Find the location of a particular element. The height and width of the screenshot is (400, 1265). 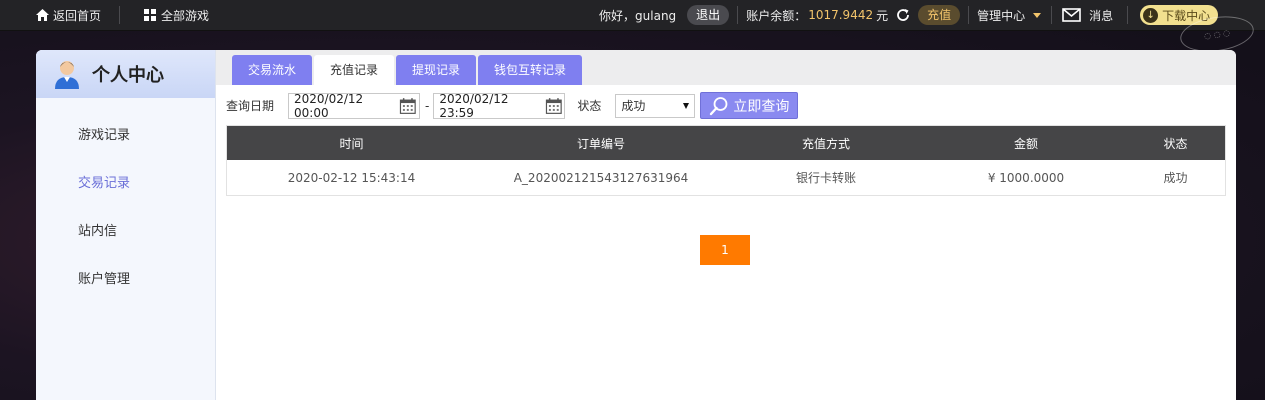

management-menu: 管理中心 is located at coordinates (1009, 15).